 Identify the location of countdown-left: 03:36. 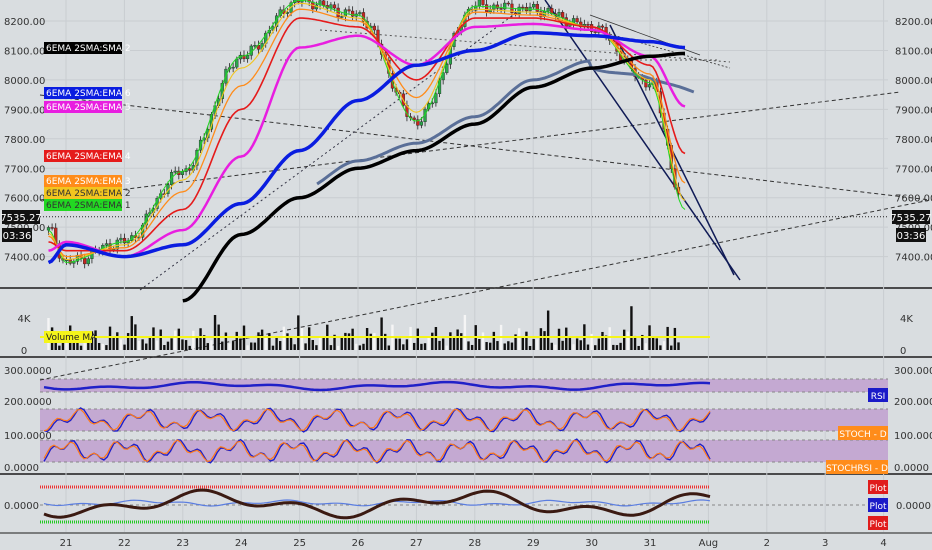
(17, 236).